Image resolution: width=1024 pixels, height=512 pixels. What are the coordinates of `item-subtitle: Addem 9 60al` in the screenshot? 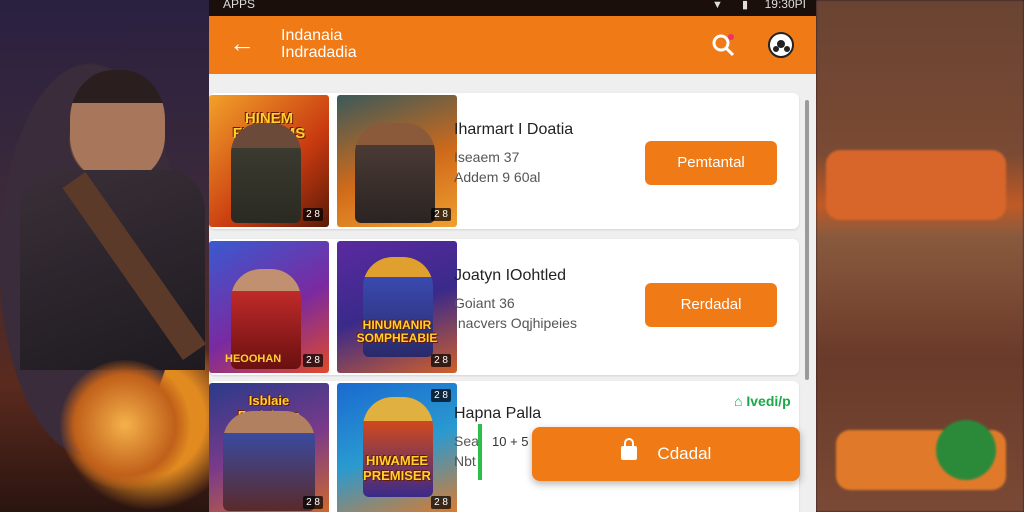 It's located at (497, 177).